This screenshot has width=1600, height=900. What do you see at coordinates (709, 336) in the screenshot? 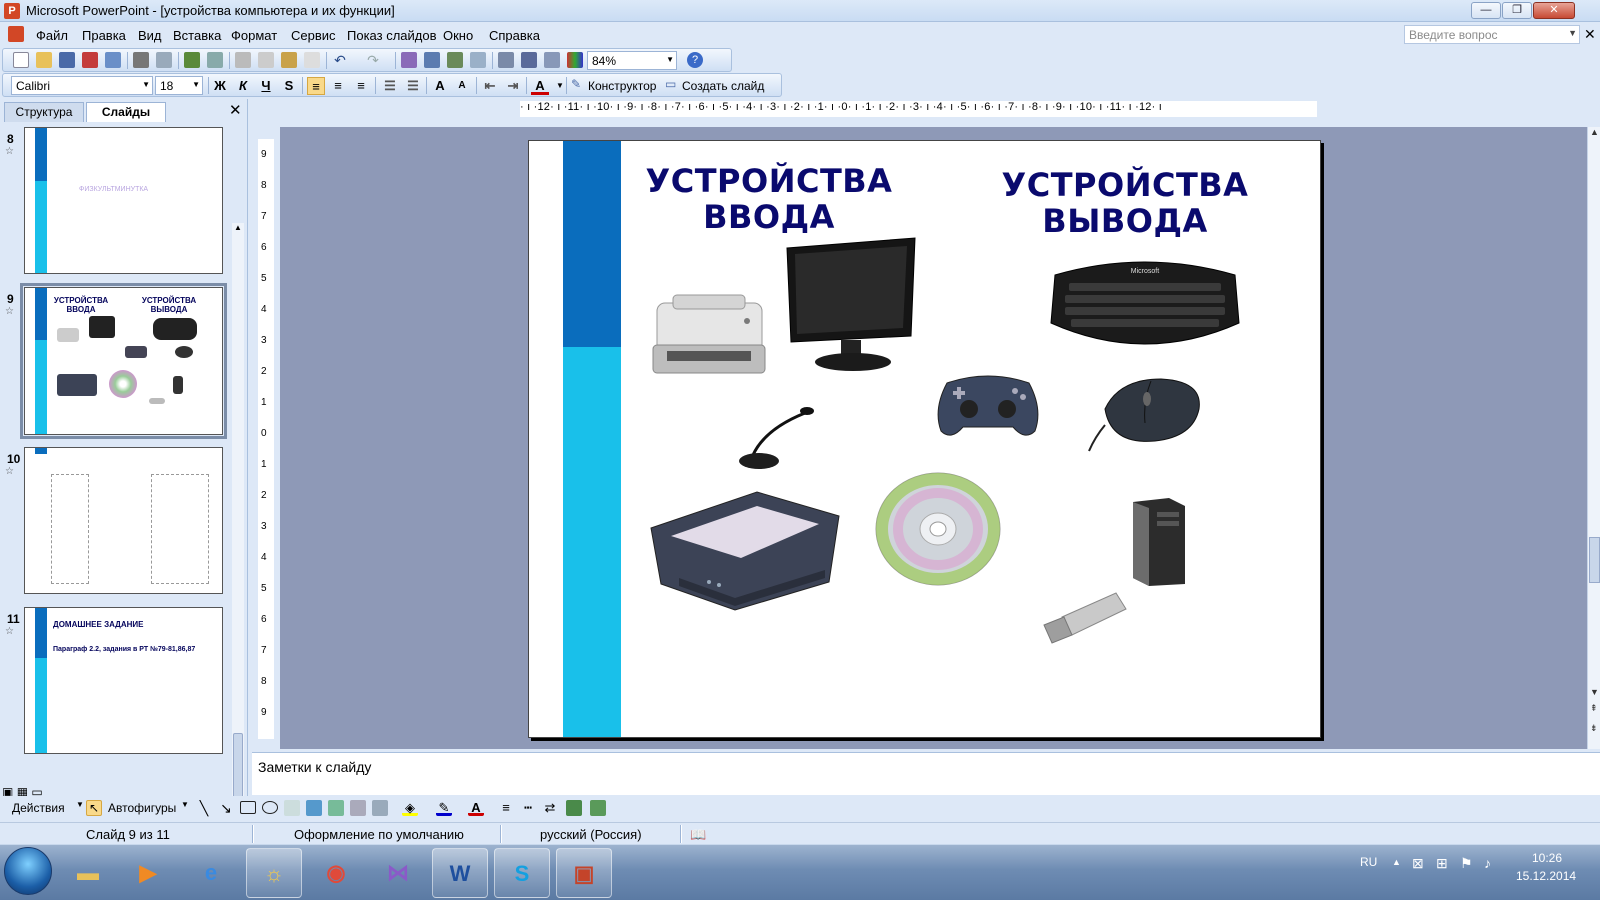
I see `printer-image` at bounding box center [709, 336].